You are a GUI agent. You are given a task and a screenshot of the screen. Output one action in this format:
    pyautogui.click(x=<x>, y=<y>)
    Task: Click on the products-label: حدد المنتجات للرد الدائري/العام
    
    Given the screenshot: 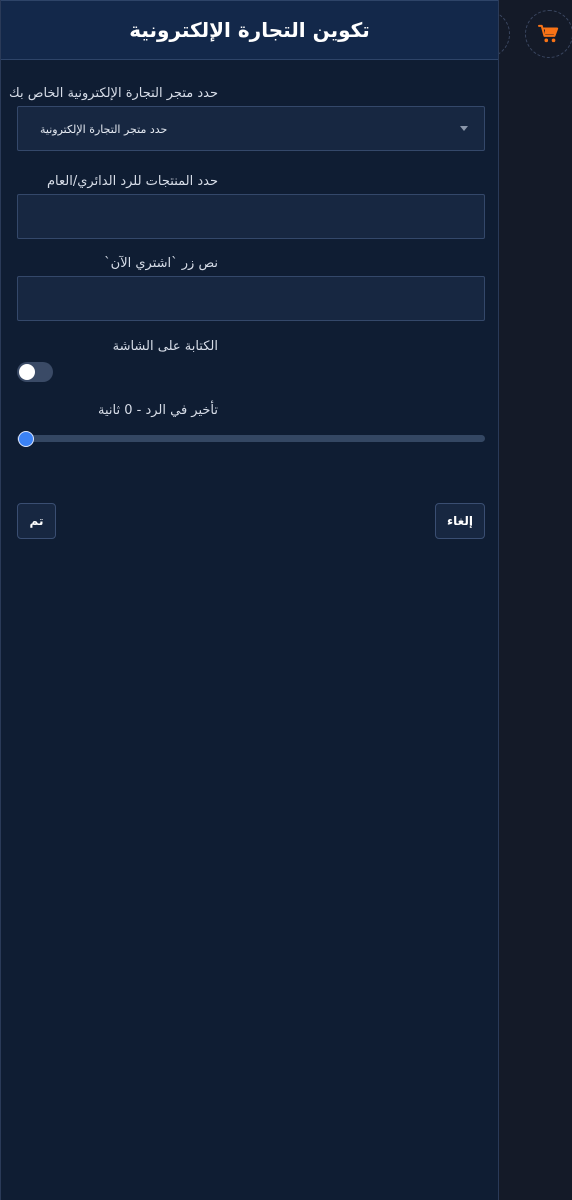 What is the action you would take?
    pyautogui.click(x=132, y=181)
    